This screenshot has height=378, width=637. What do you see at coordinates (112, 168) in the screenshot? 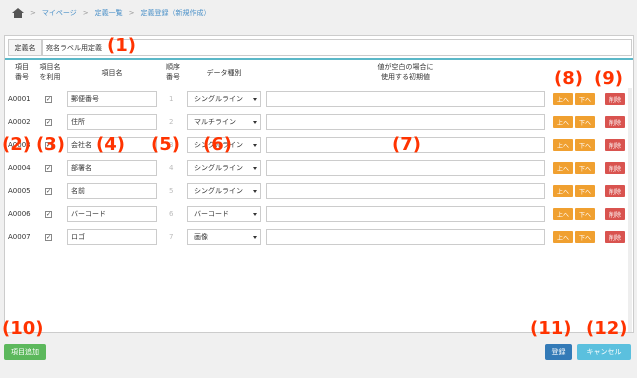
I see `item-name-input: 部署名` at bounding box center [112, 168].